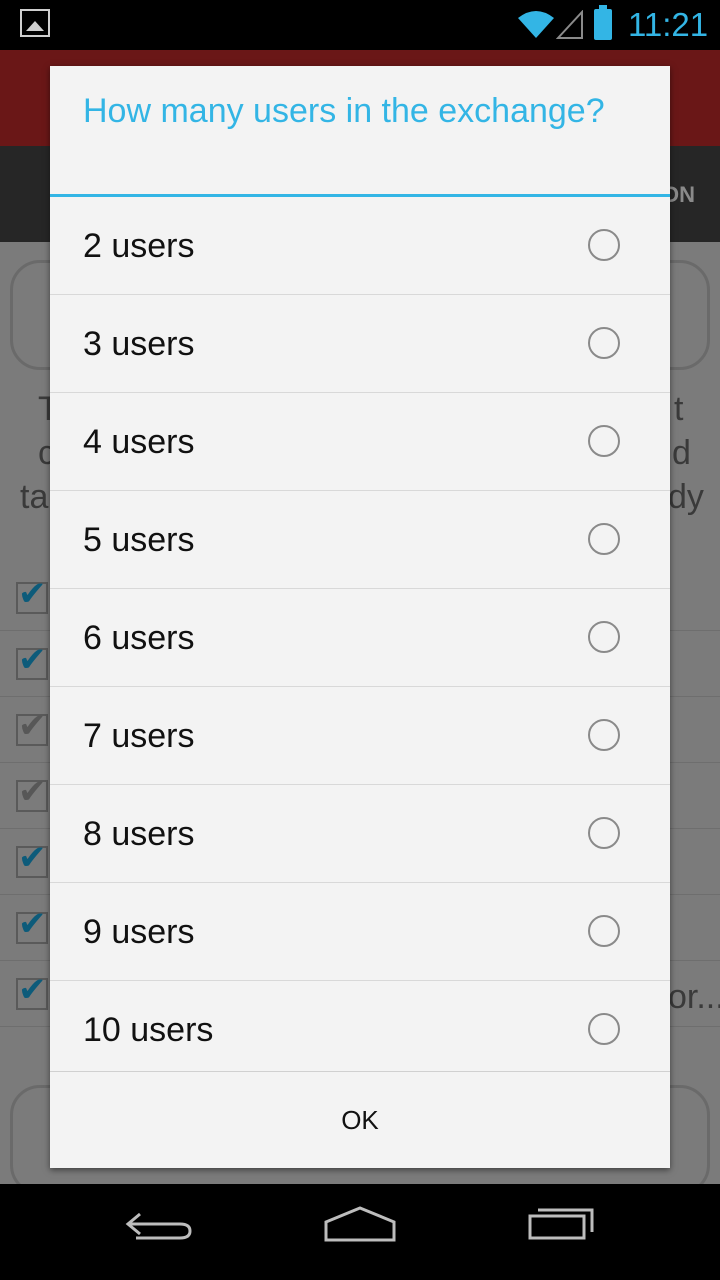 The image size is (720, 1280). What do you see at coordinates (35, 23) in the screenshot?
I see `gallery-notification-icon` at bounding box center [35, 23].